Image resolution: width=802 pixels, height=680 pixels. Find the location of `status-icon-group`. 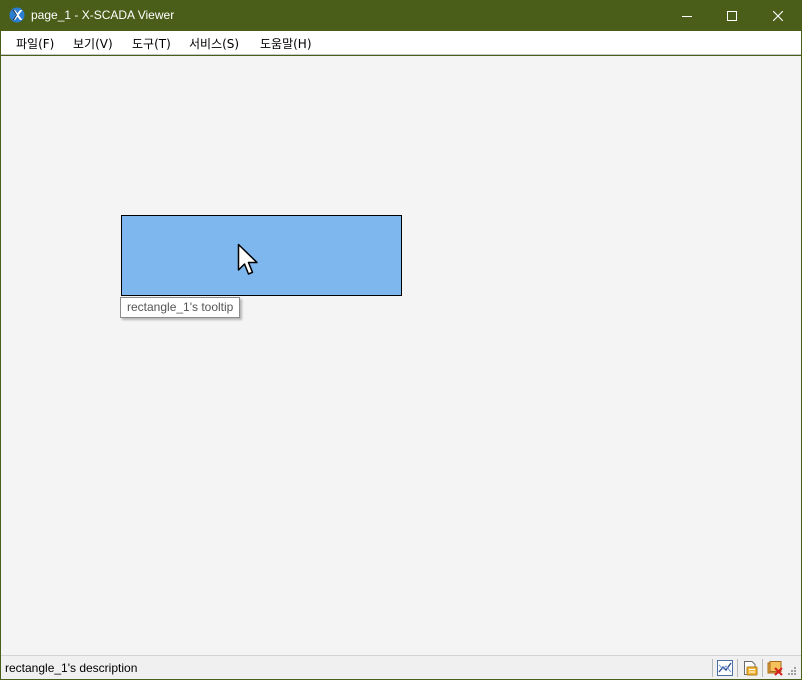

status-icon-group is located at coordinates (753, 668).